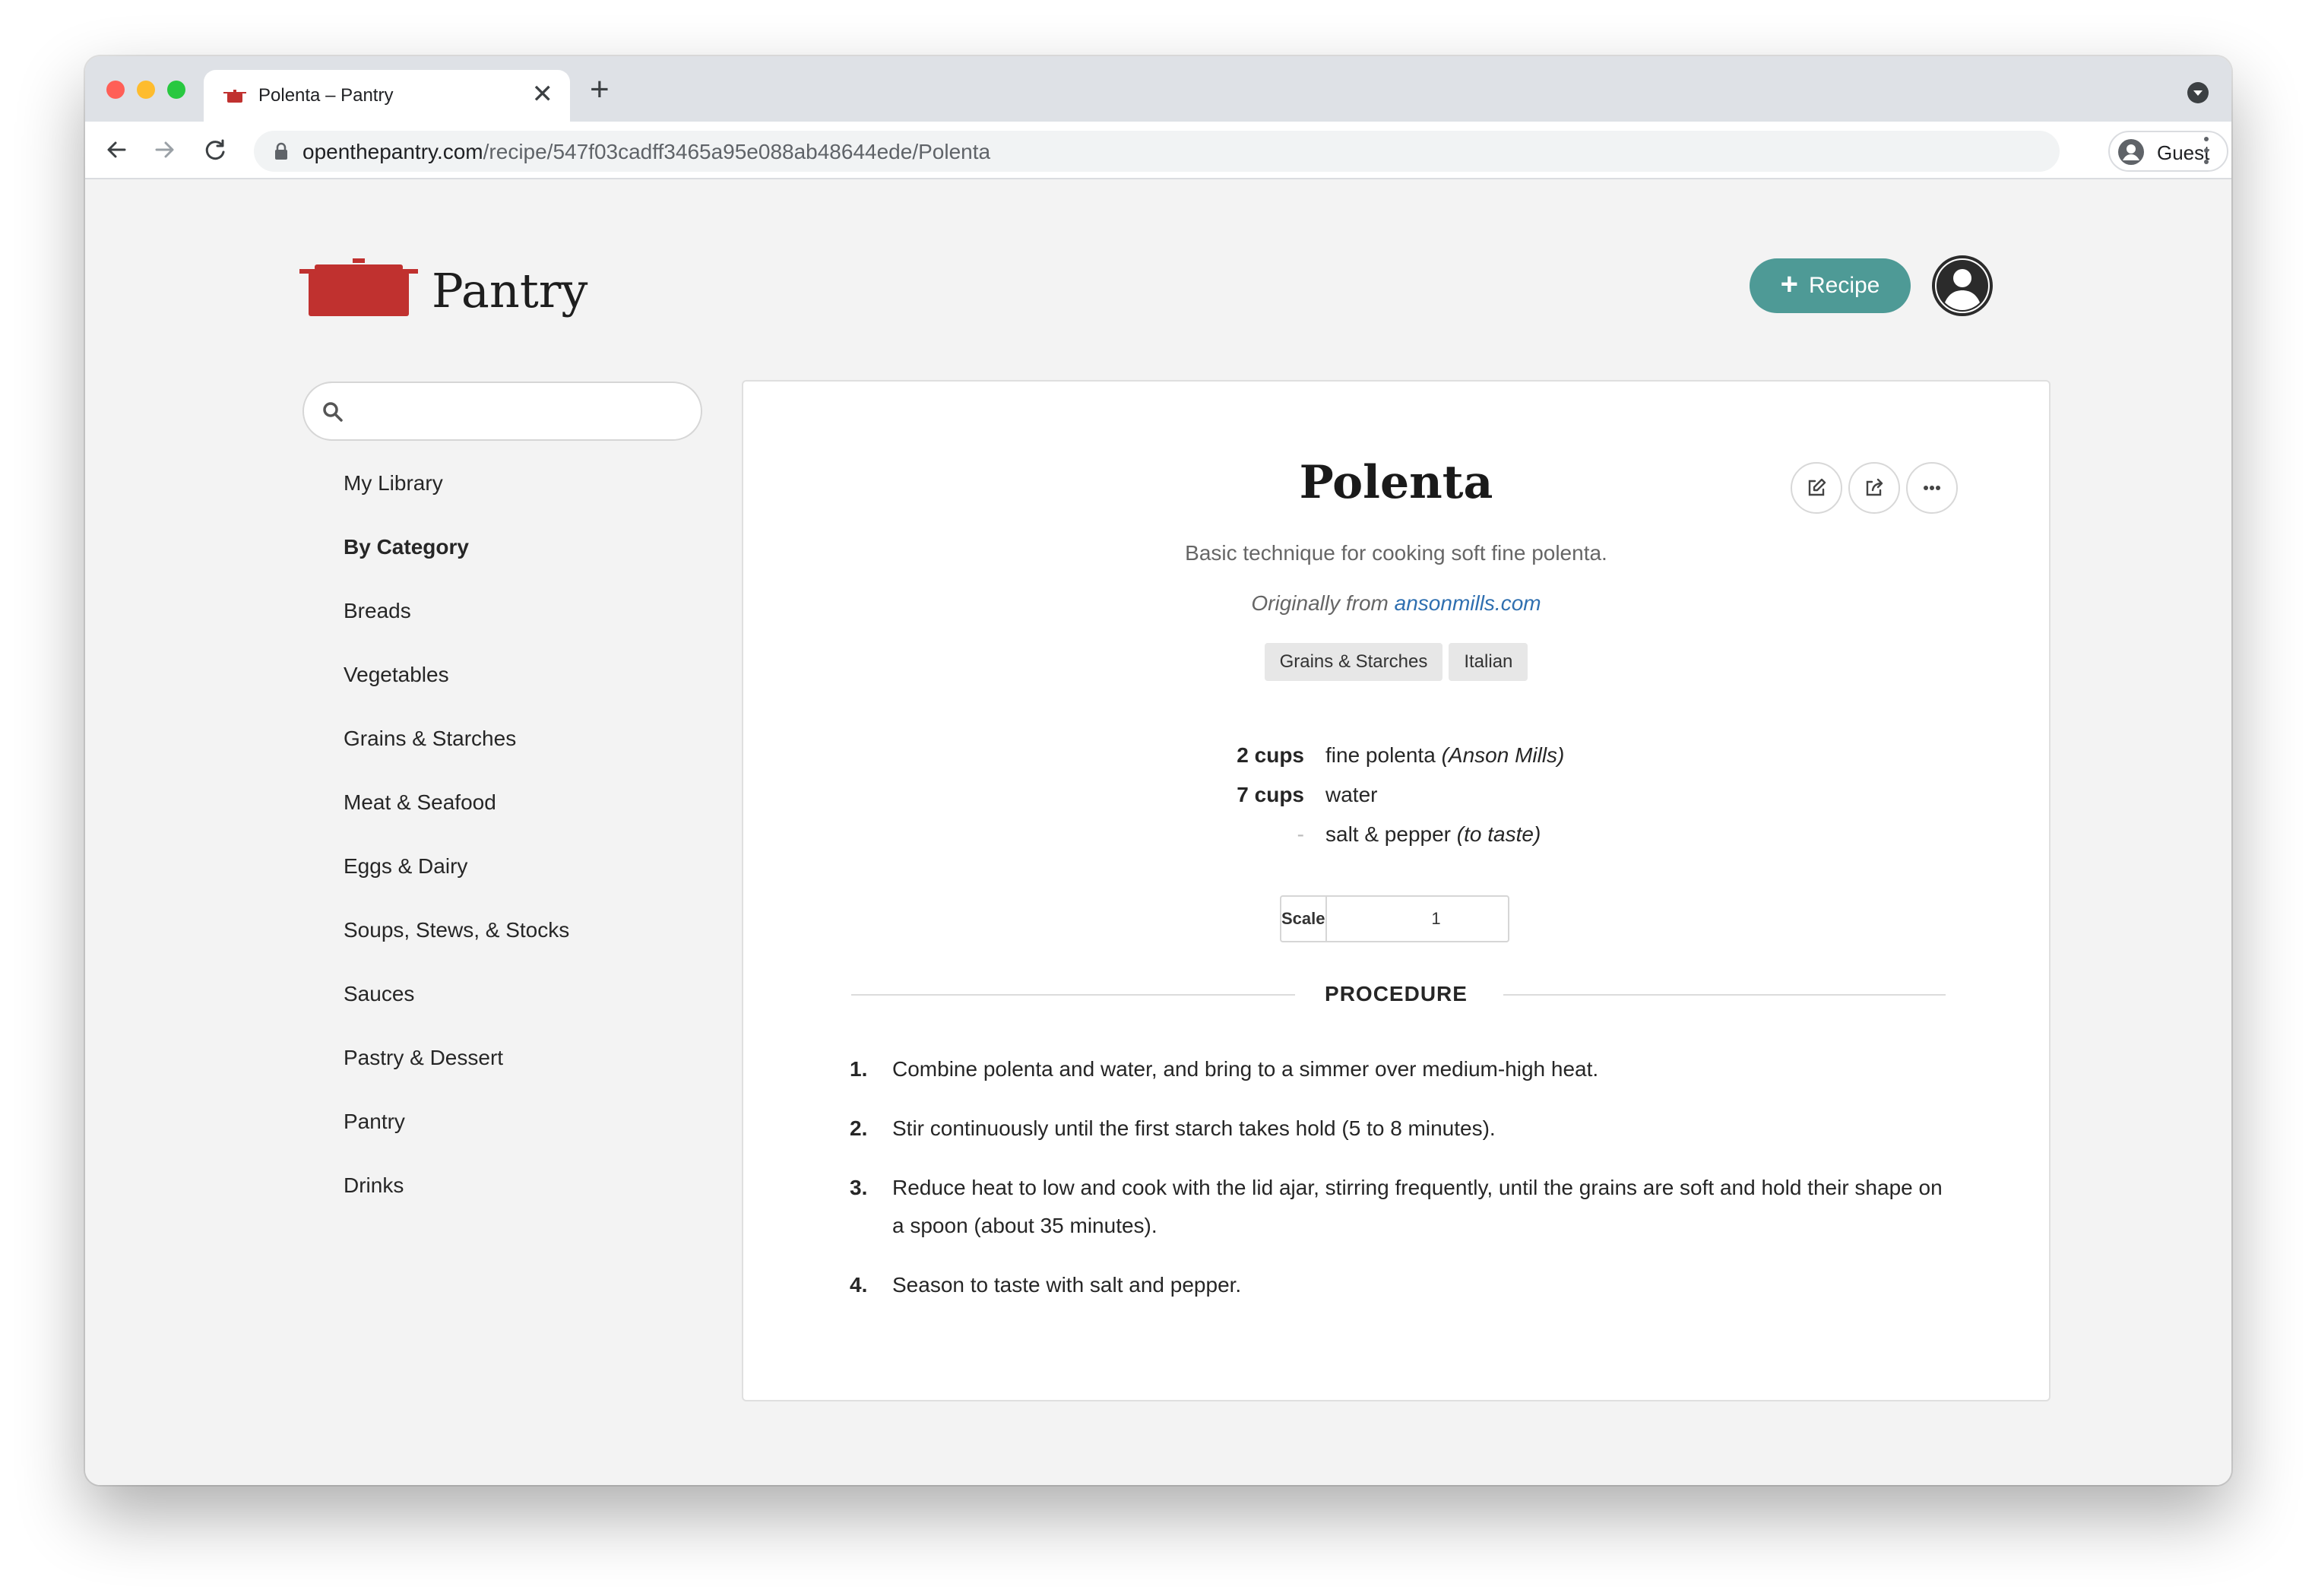 Image resolution: width=2315 pixels, height=1596 pixels. I want to click on ingredient-quantity: 7 cups, so click(1270, 795).